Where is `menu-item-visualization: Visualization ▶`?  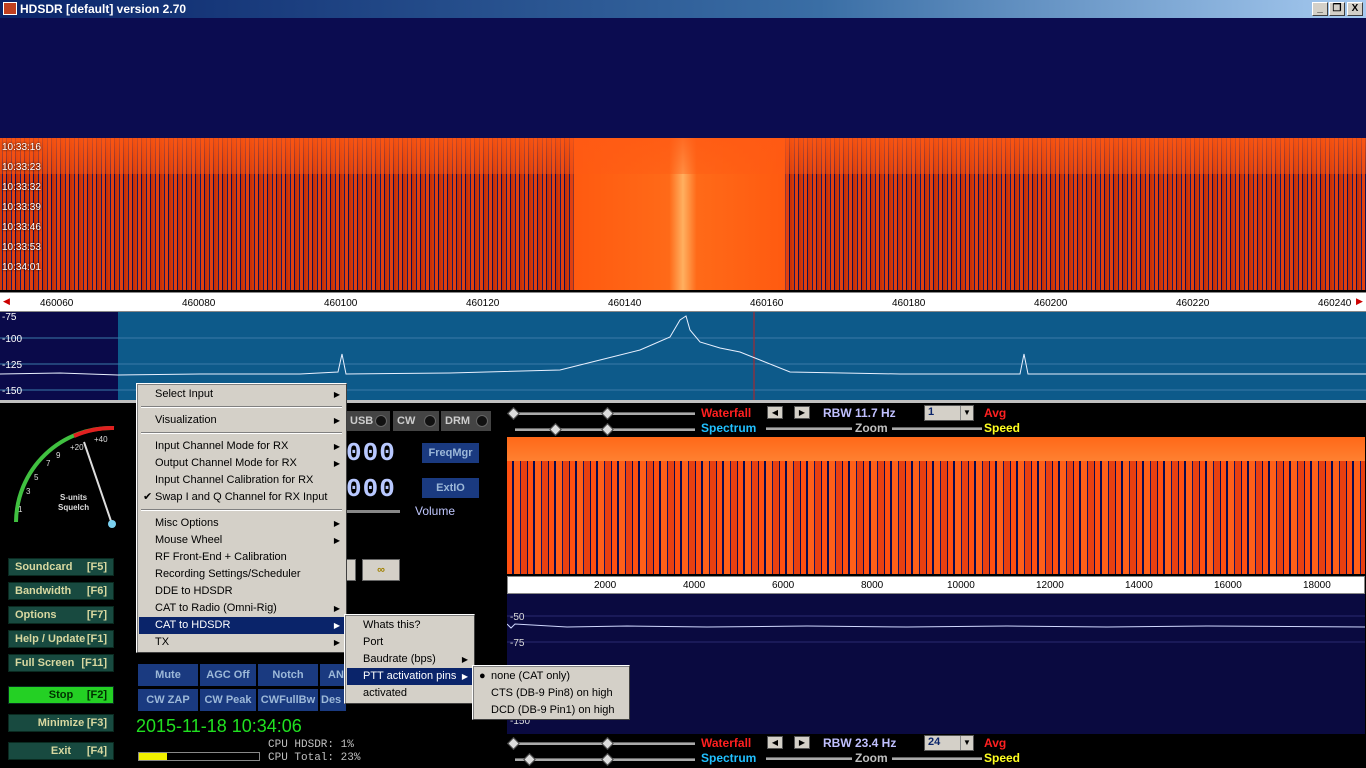
menu-item-visualization: Visualization ▶ is located at coordinates (241, 420).